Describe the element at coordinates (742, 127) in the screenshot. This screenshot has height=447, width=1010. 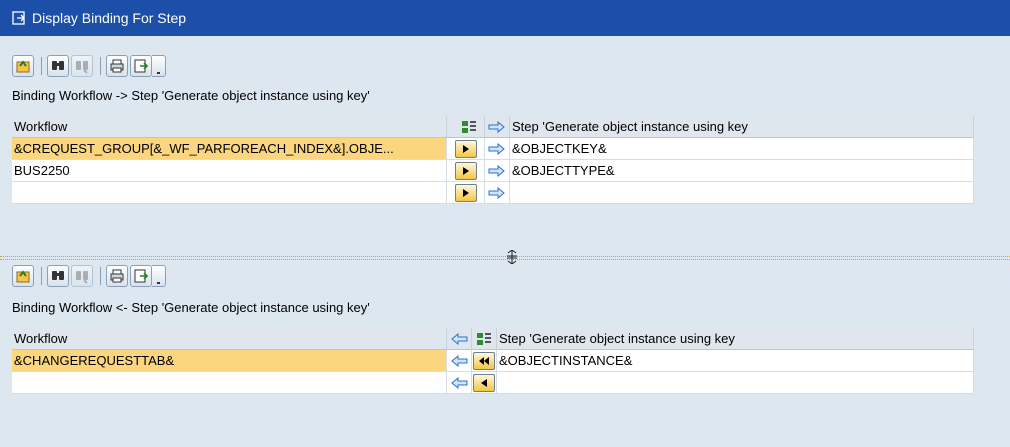
I see `top-col-step: Step 'Generate object instance using key` at that location.